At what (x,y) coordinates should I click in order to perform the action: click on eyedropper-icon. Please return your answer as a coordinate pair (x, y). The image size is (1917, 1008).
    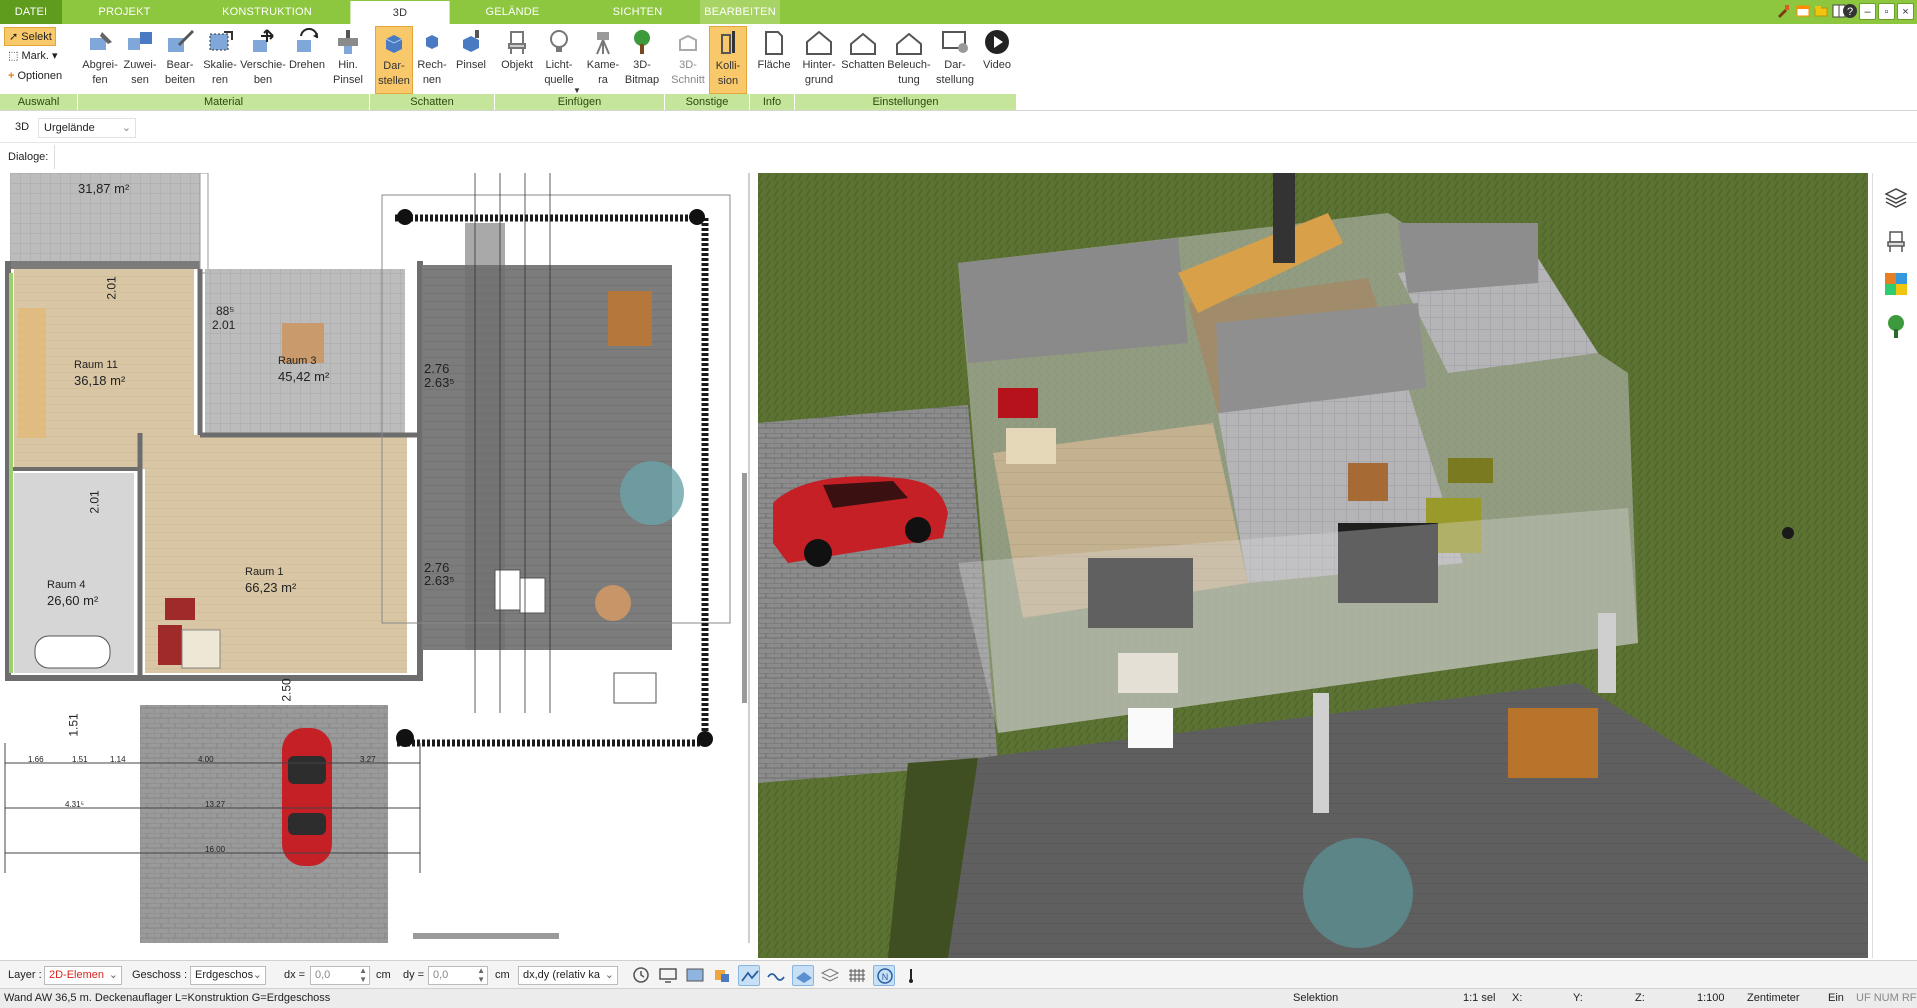
    Looking at the image, I should click on (101, 41).